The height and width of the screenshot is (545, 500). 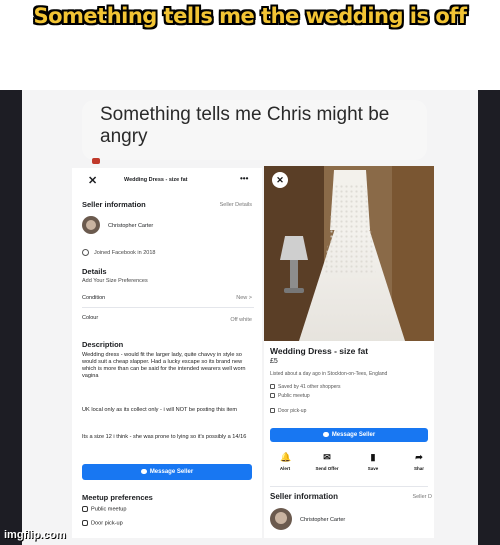 What do you see at coordinates (274, 361) in the screenshot?
I see `listing-price: £5` at bounding box center [274, 361].